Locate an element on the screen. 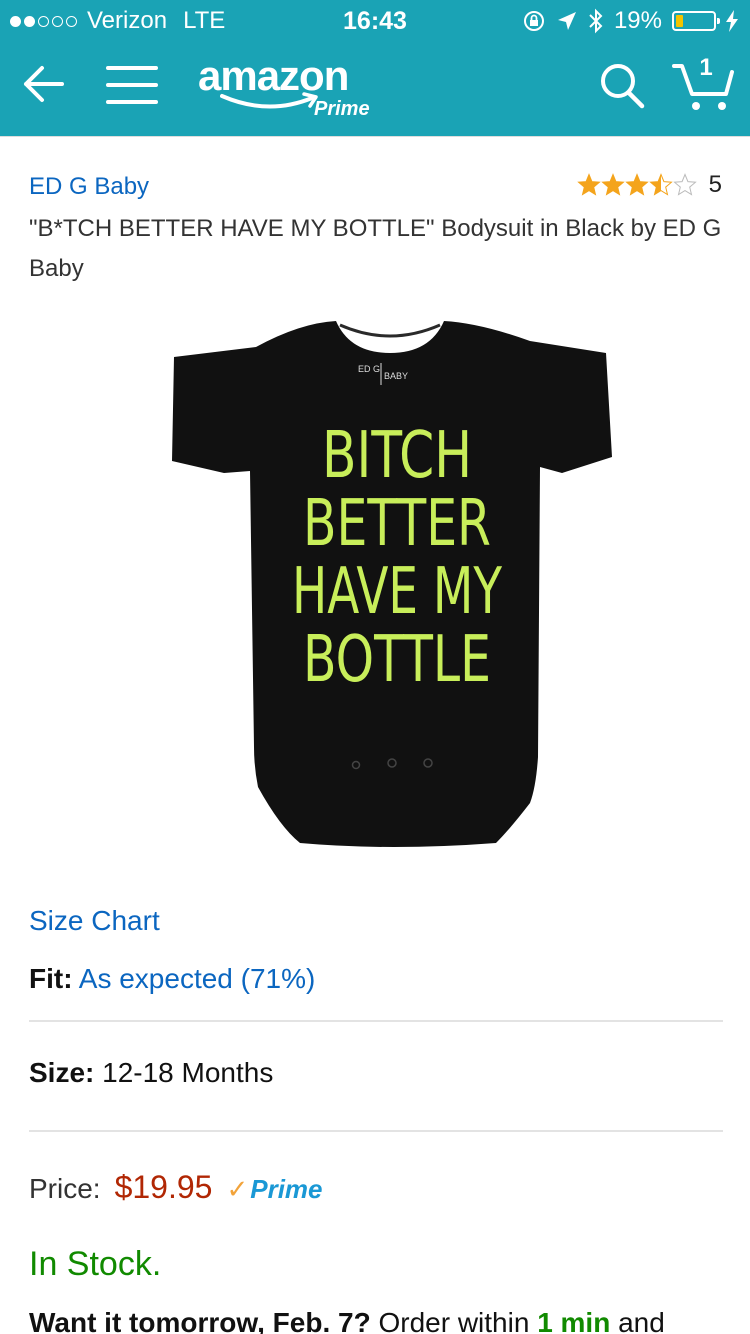  cart-count-badge: 1 is located at coordinates (706, 67).